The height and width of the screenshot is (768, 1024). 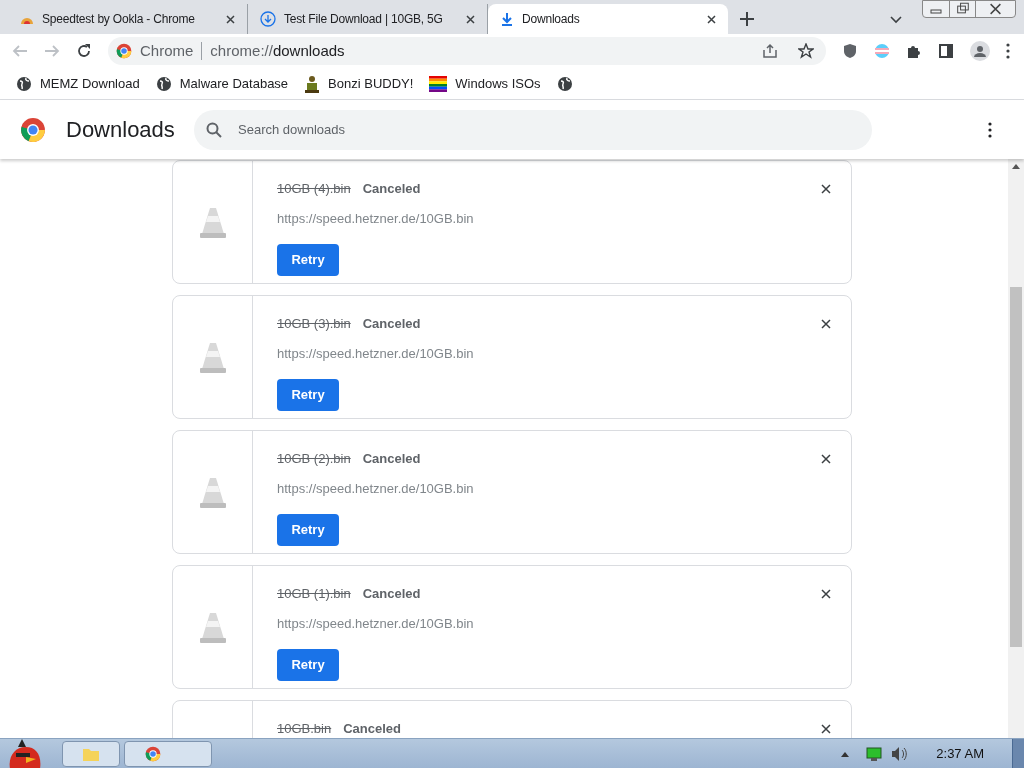 I want to click on network-icon, so click(x=874, y=753).